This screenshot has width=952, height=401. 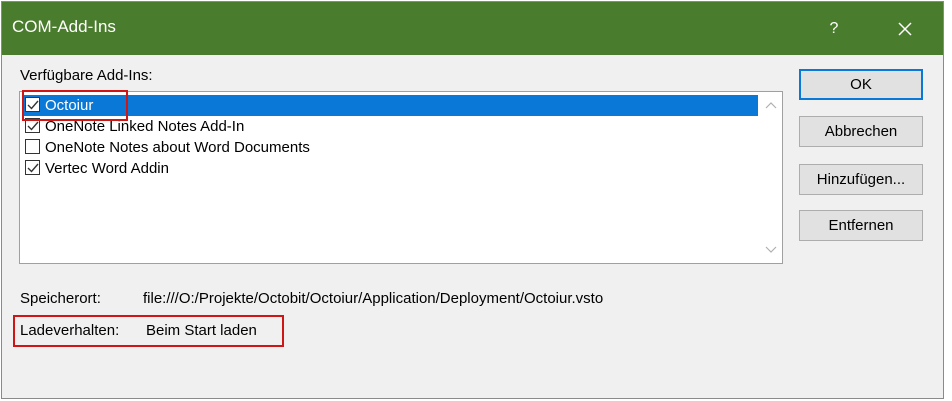 I want to click on close-button, so click(x=905, y=29).